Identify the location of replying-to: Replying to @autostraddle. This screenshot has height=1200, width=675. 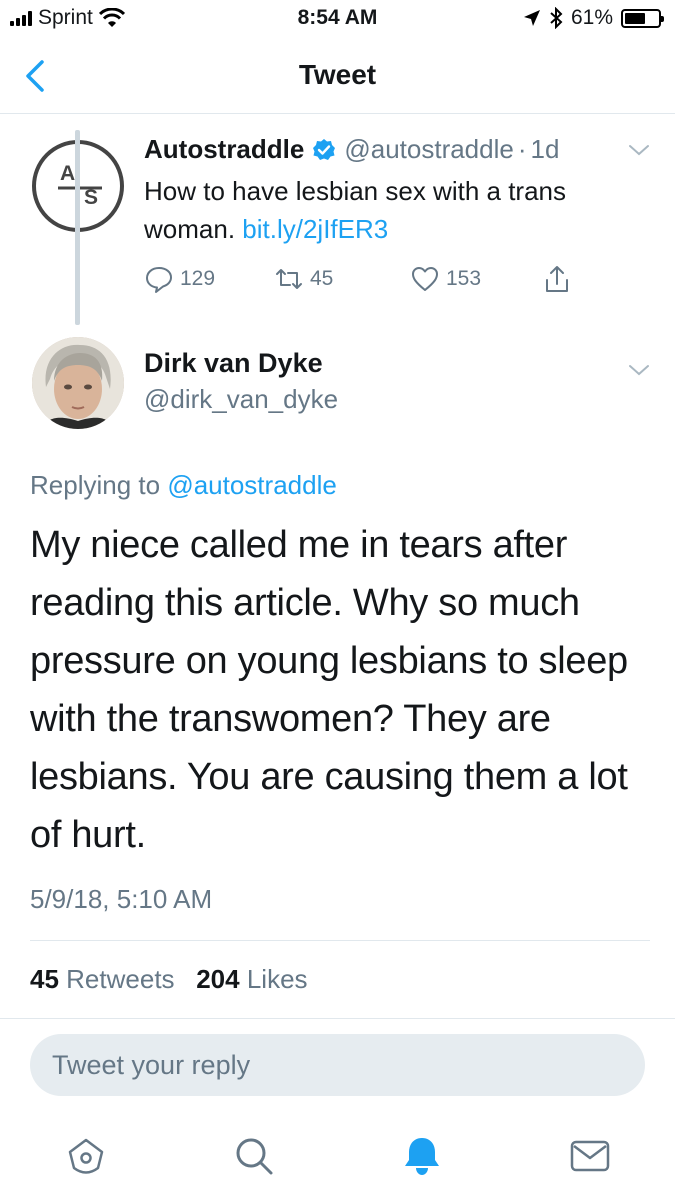
(183, 485).